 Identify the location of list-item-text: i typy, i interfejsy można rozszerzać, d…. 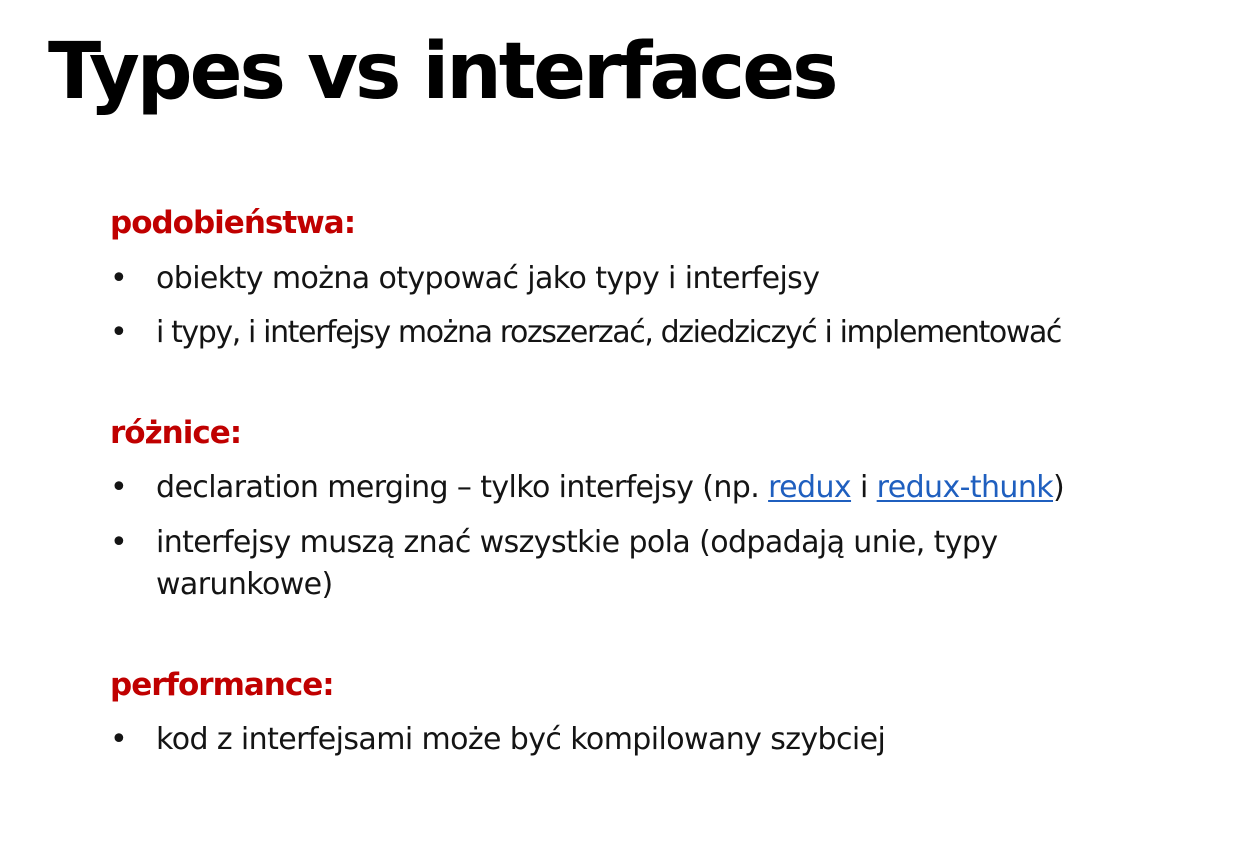
(609, 332).